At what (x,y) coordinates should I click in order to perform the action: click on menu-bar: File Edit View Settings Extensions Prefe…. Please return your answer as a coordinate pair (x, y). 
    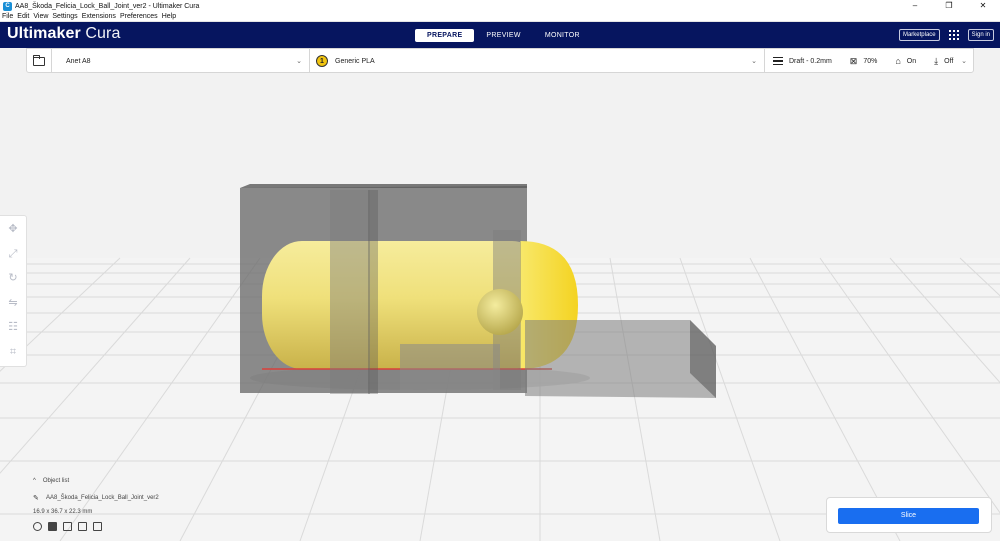
    Looking at the image, I should click on (500, 17).